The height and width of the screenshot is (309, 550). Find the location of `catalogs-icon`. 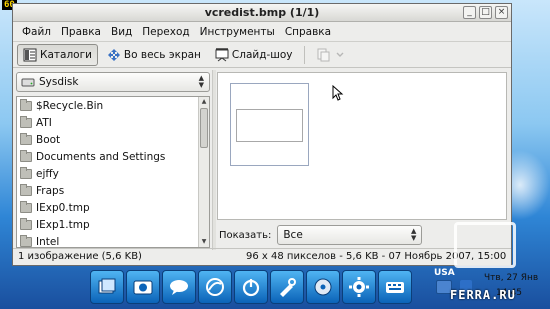

catalogs-icon is located at coordinates (30, 54).